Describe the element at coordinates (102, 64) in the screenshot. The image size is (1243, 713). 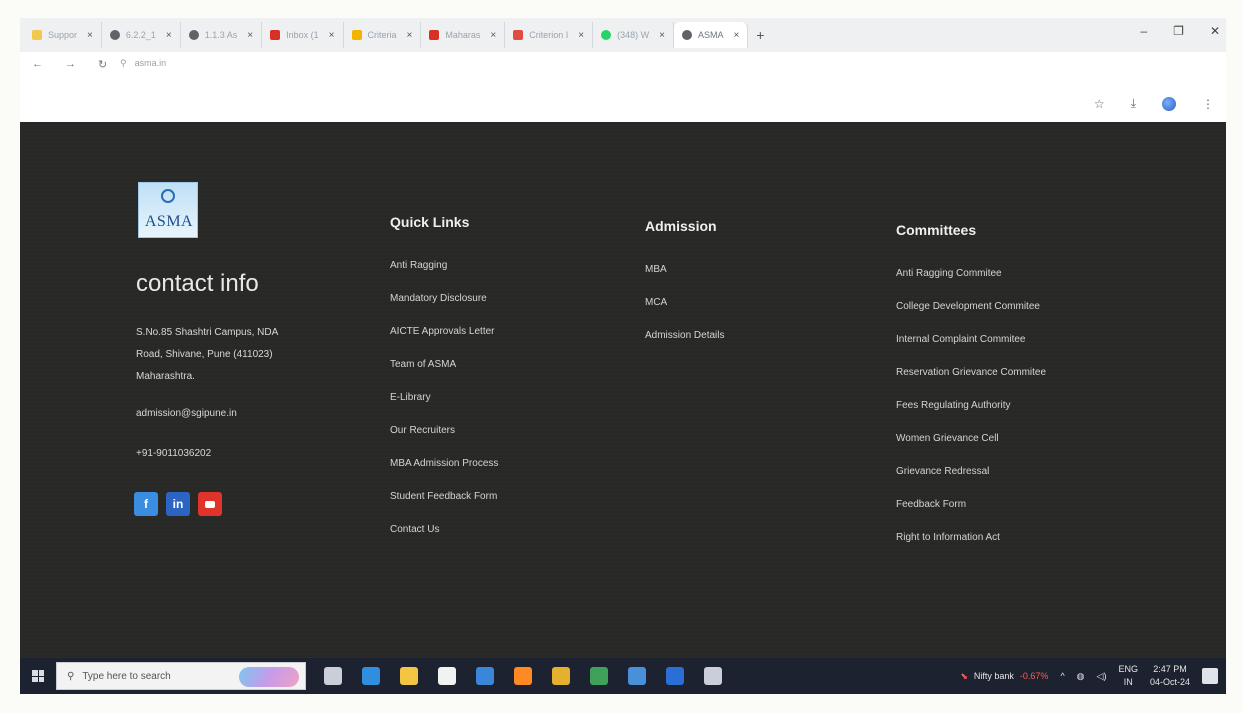
I see `reload-button: ↻` at that location.